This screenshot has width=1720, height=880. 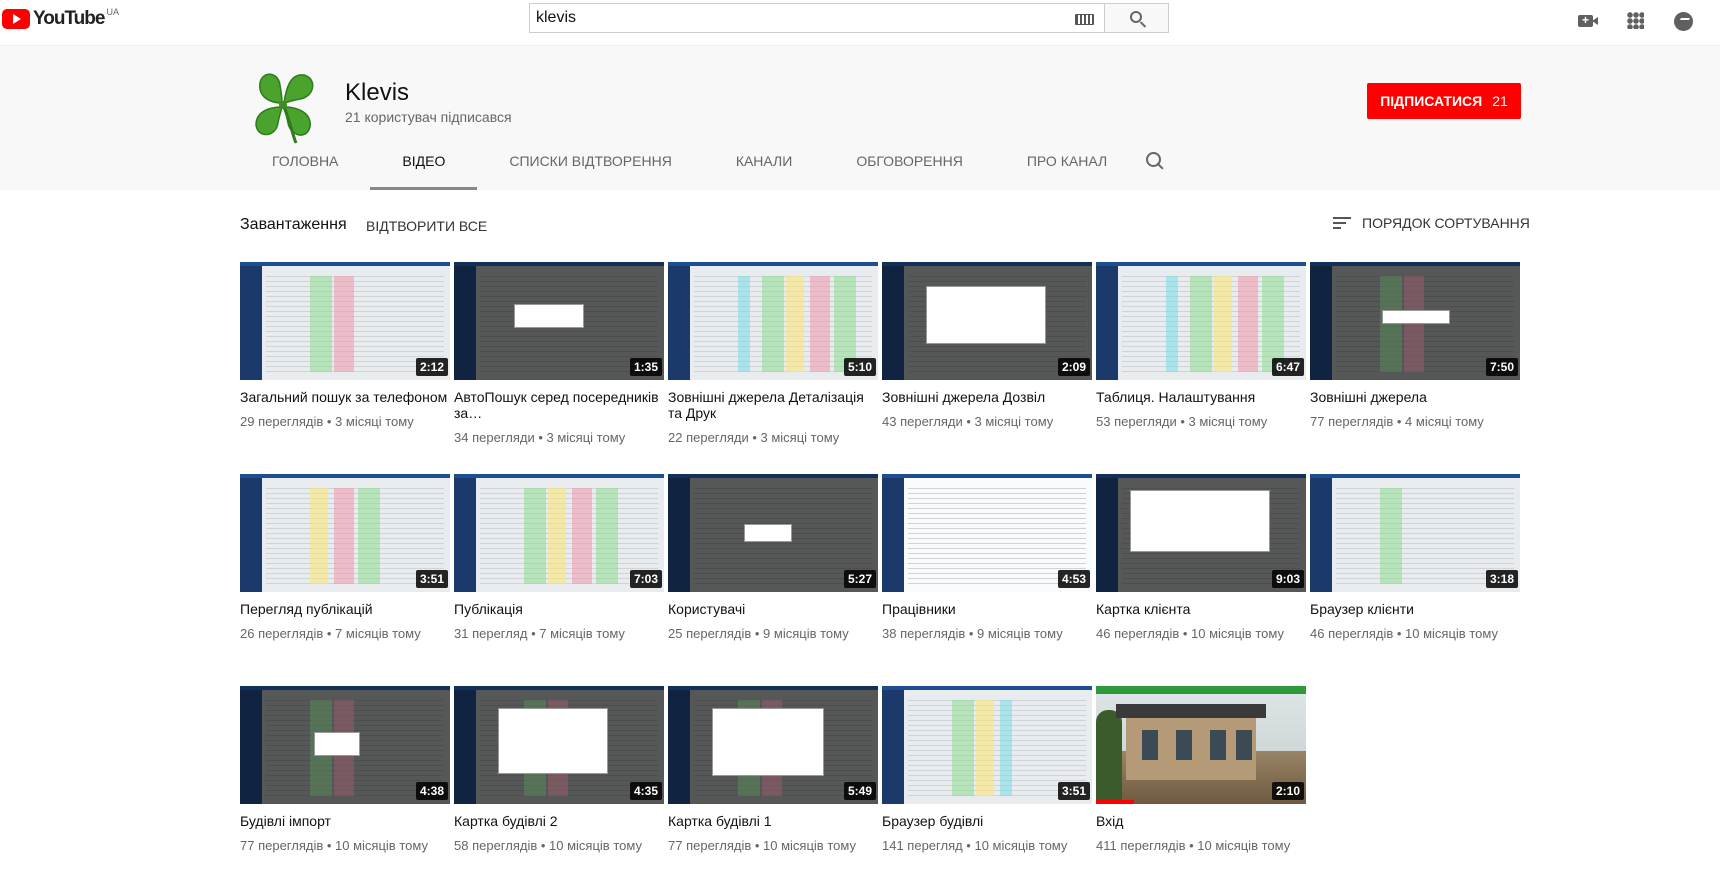 I want to click on apps-button, so click(x=1635, y=21).